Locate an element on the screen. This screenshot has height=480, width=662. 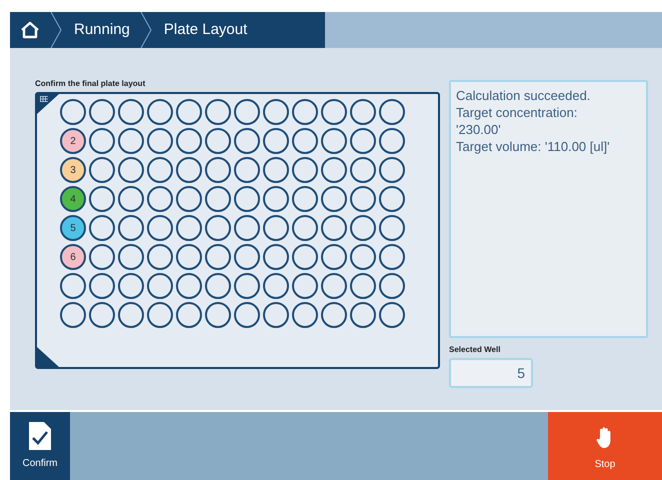
well: 2 is located at coordinates (73, 141).